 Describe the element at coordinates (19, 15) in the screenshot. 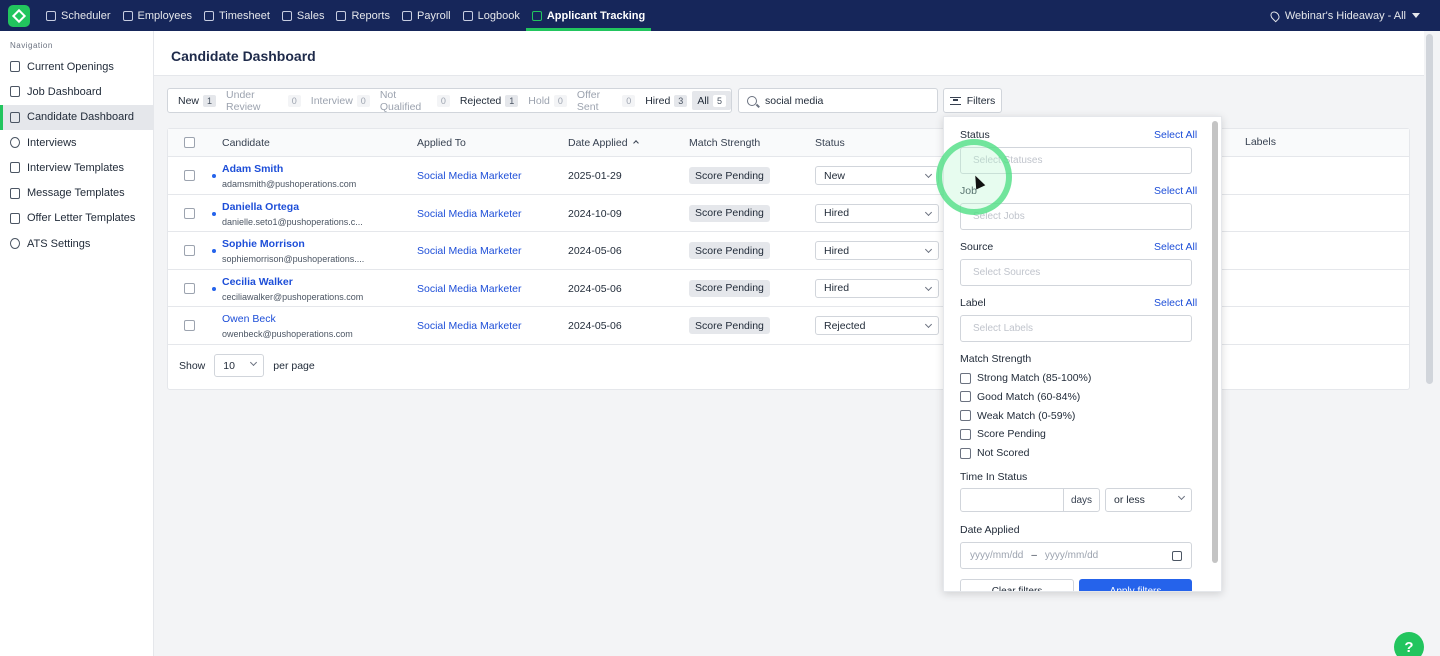

I see `app-logo` at that location.